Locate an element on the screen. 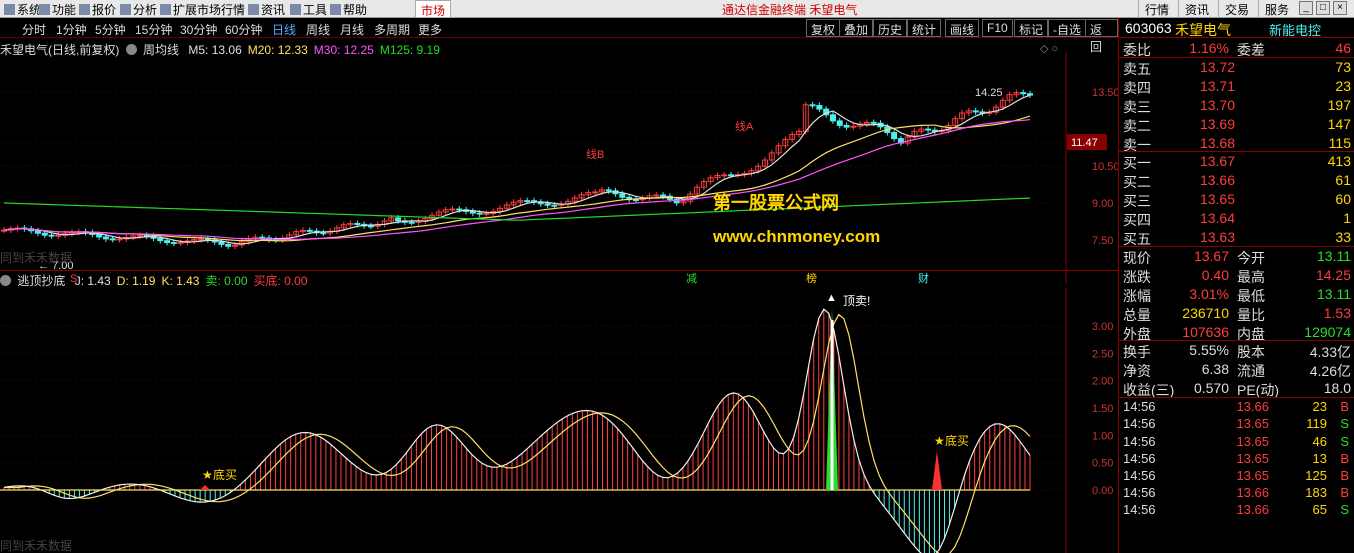  weibi-value: 1.16% is located at coordinates (1209, 48).